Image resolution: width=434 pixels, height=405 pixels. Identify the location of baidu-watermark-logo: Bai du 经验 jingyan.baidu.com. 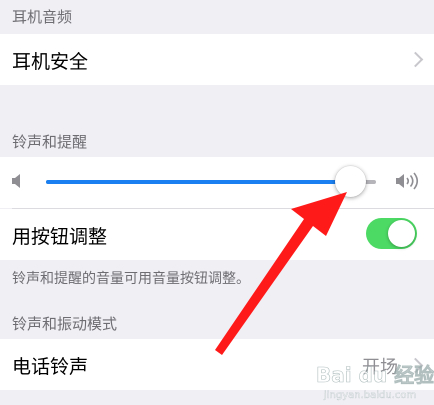
(375, 382).